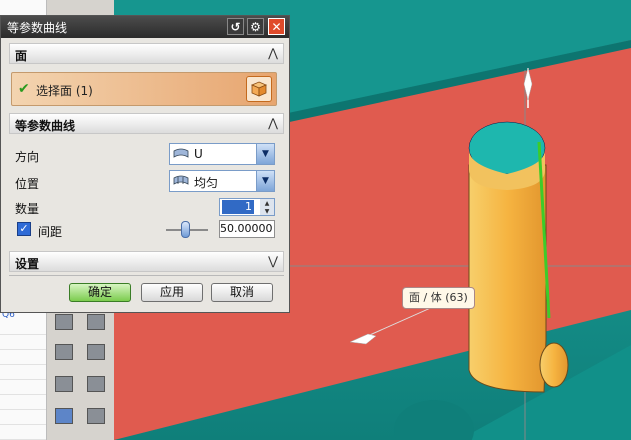 This screenshot has width=631, height=440. What do you see at coordinates (27, 157) in the screenshot?
I see `direction-label: 方向` at bounding box center [27, 157].